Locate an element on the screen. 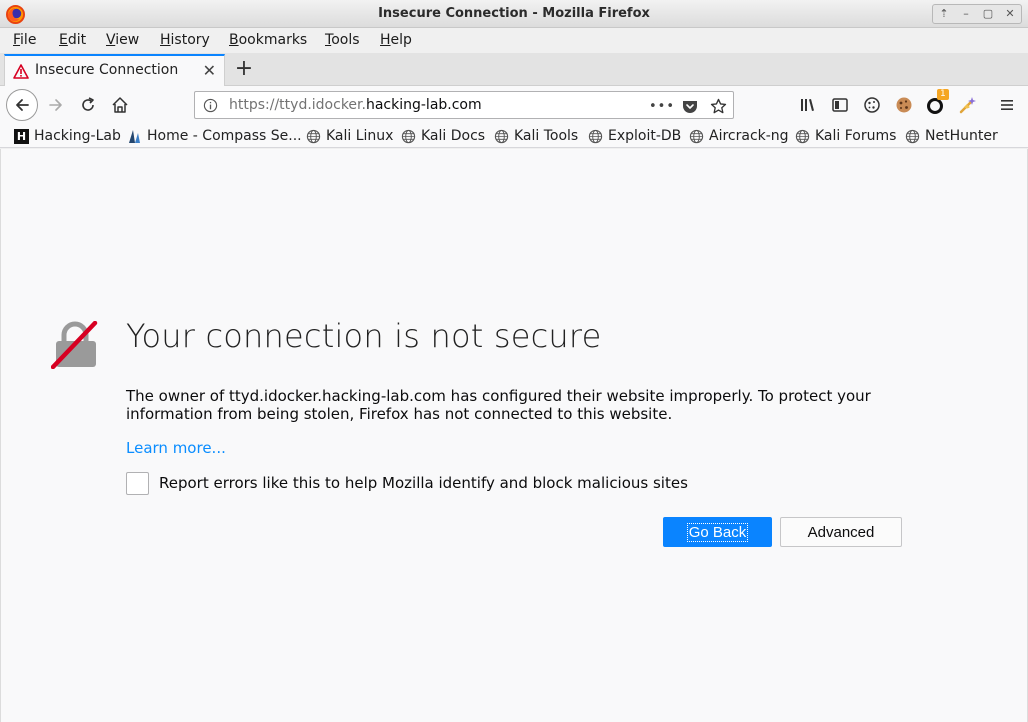  tab-label: Insecure Connection is located at coordinates (107, 70).